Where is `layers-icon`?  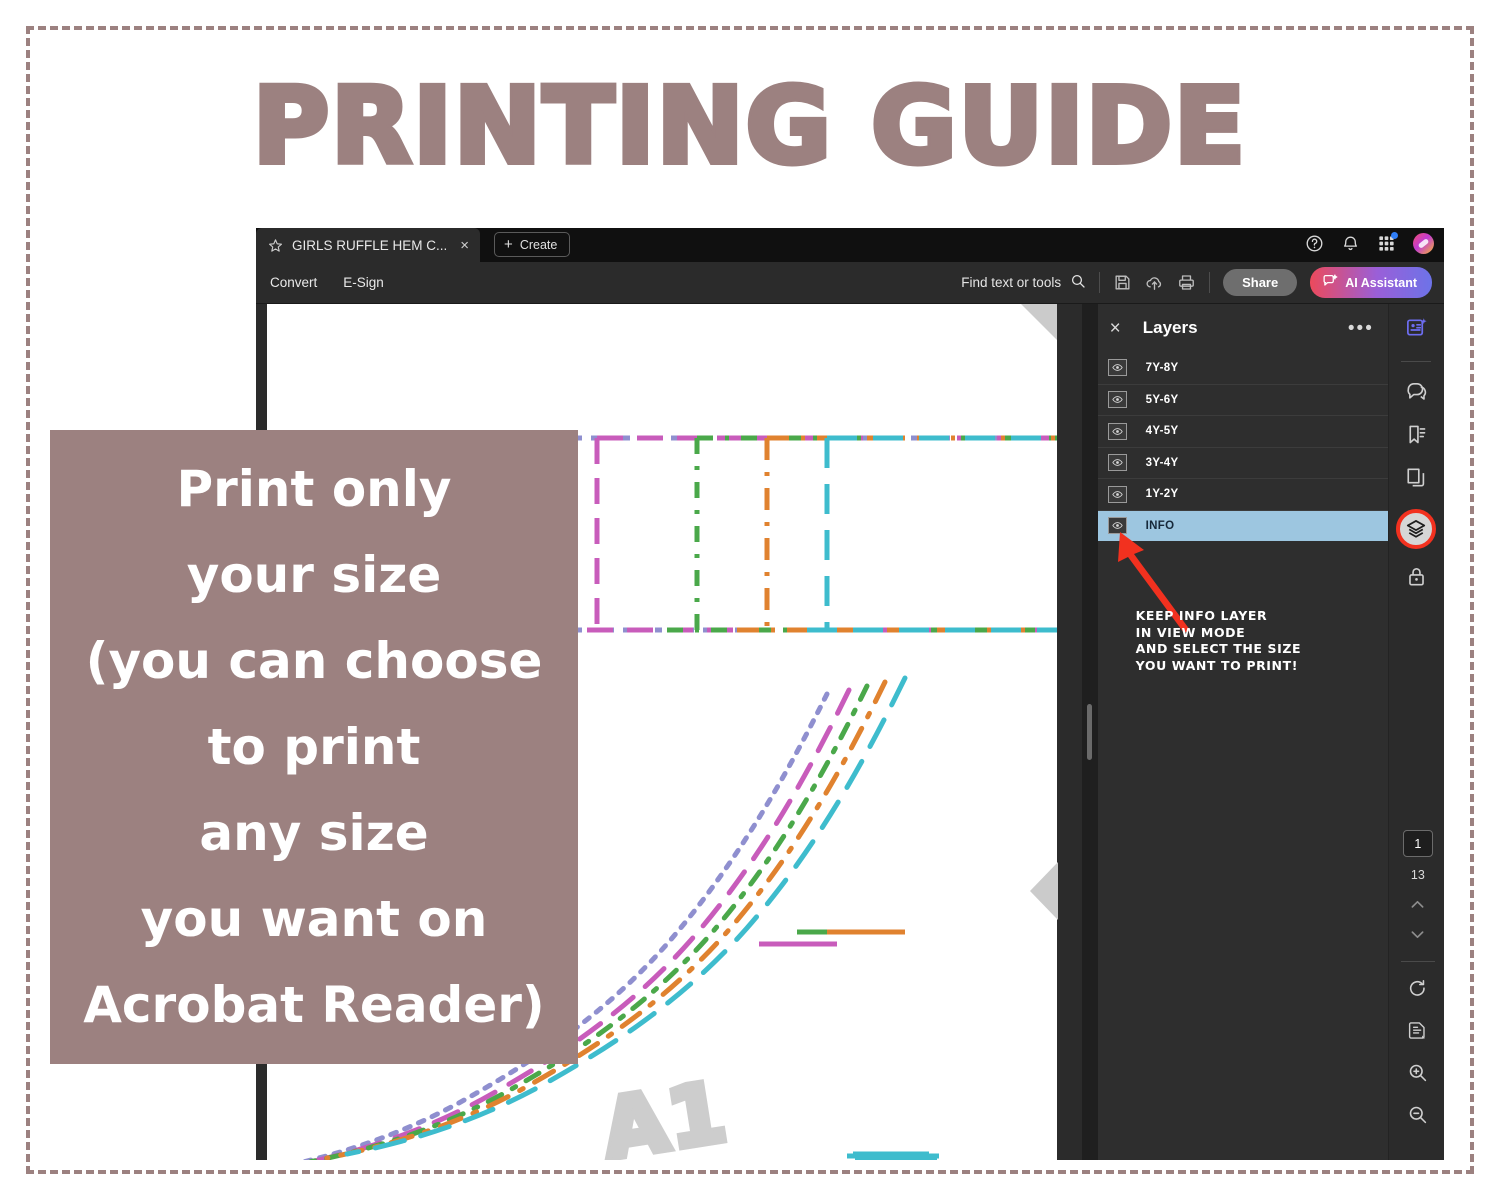 layers-icon is located at coordinates (1416, 529).